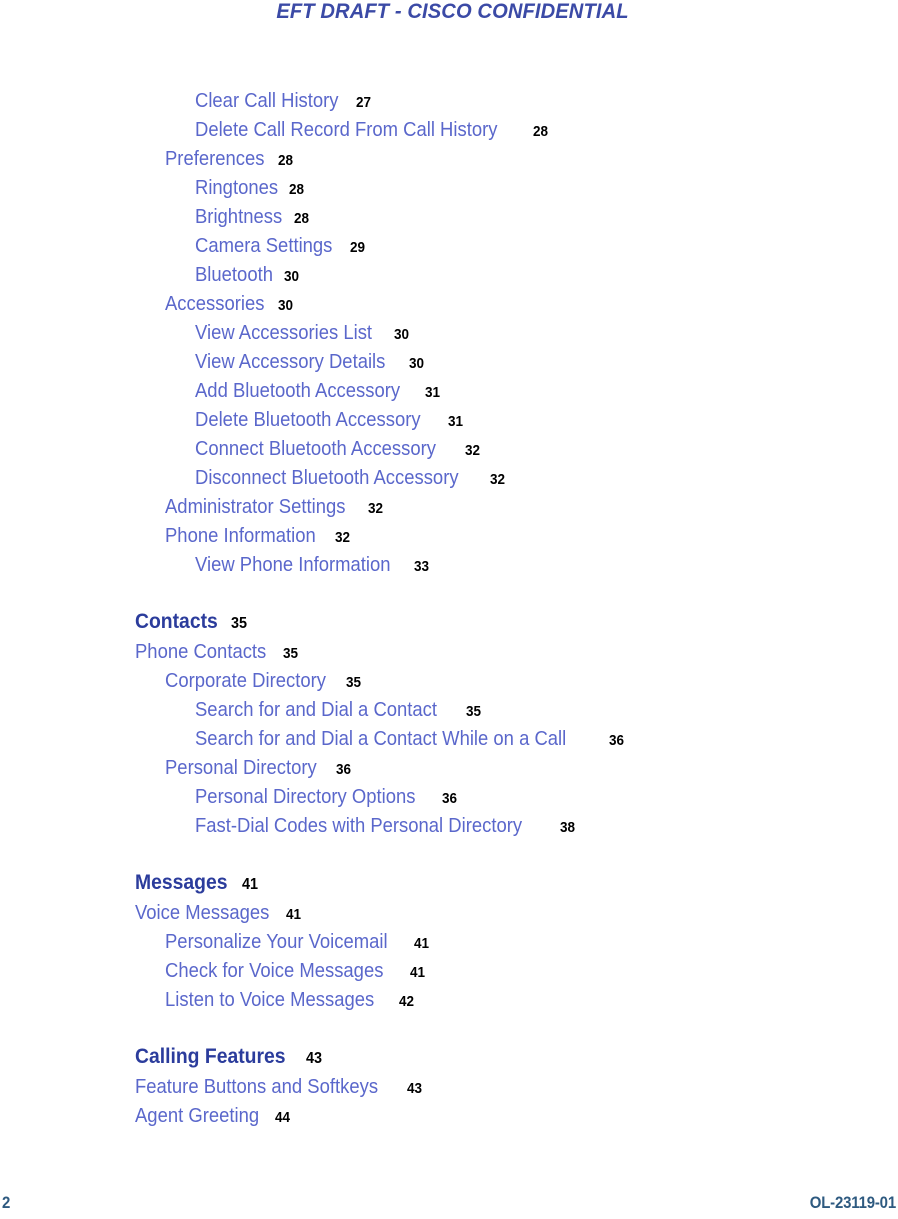 Image resolution: width=898 pixels, height=1219 pixels. What do you see at coordinates (449, 1056) in the screenshot?
I see `toc-chapter-heading: Calling Features 43` at bounding box center [449, 1056].